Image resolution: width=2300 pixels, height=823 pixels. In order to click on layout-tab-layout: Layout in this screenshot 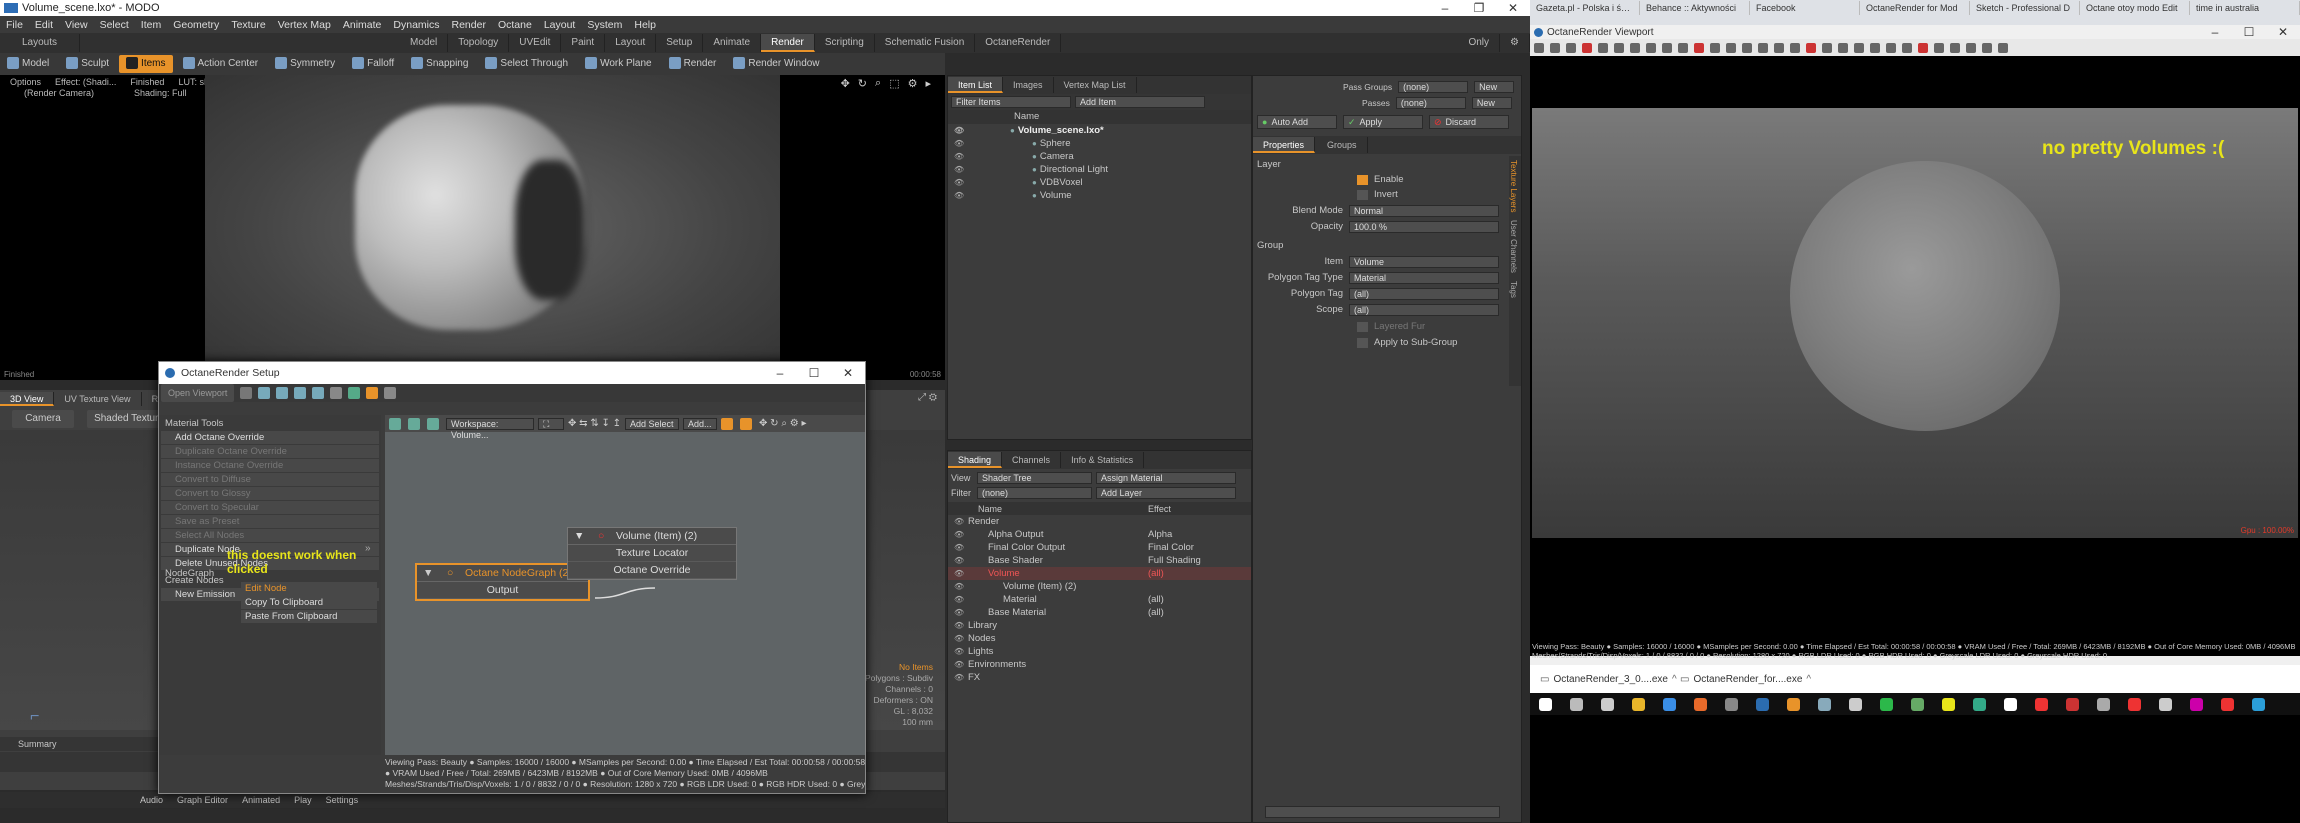, I will do `click(631, 43)`.